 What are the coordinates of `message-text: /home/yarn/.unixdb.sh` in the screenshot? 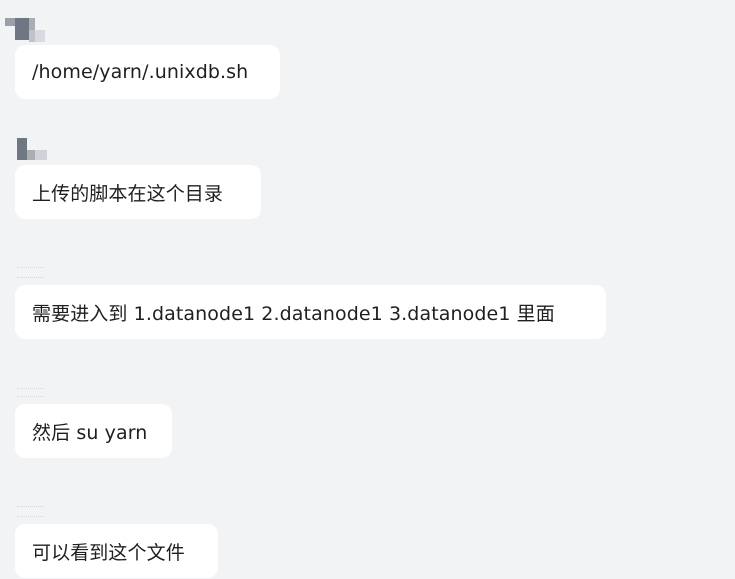 It's located at (140, 72).